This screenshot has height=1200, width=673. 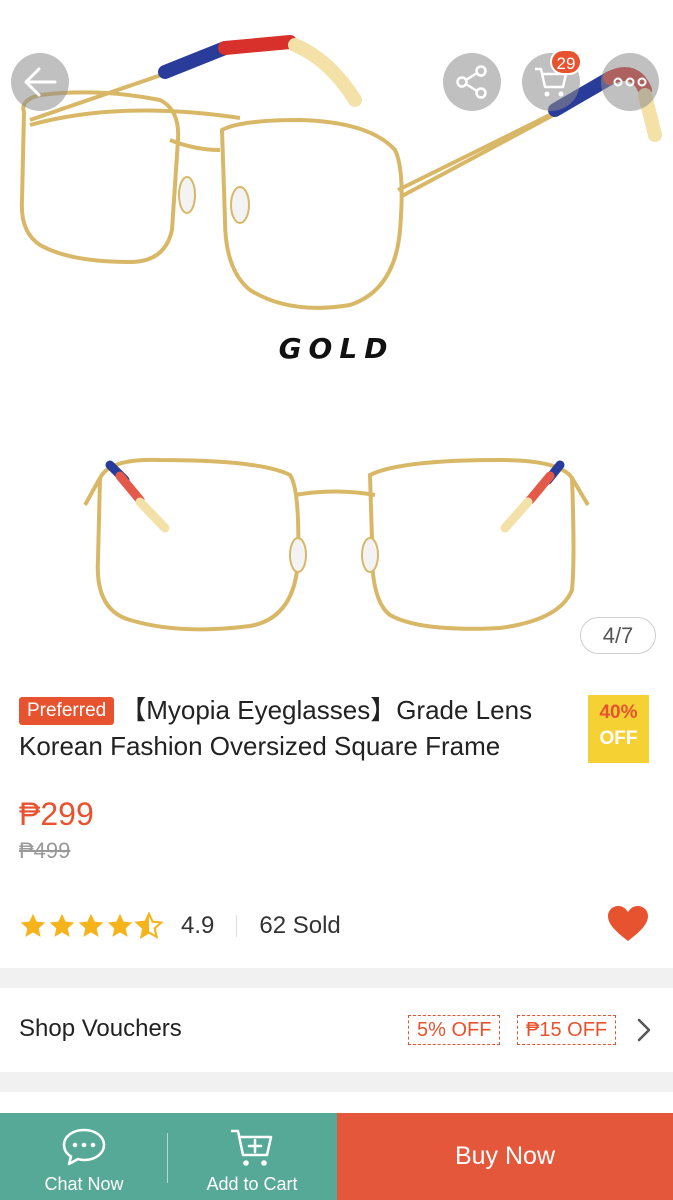 I want to click on more-icon, so click(x=630, y=82).